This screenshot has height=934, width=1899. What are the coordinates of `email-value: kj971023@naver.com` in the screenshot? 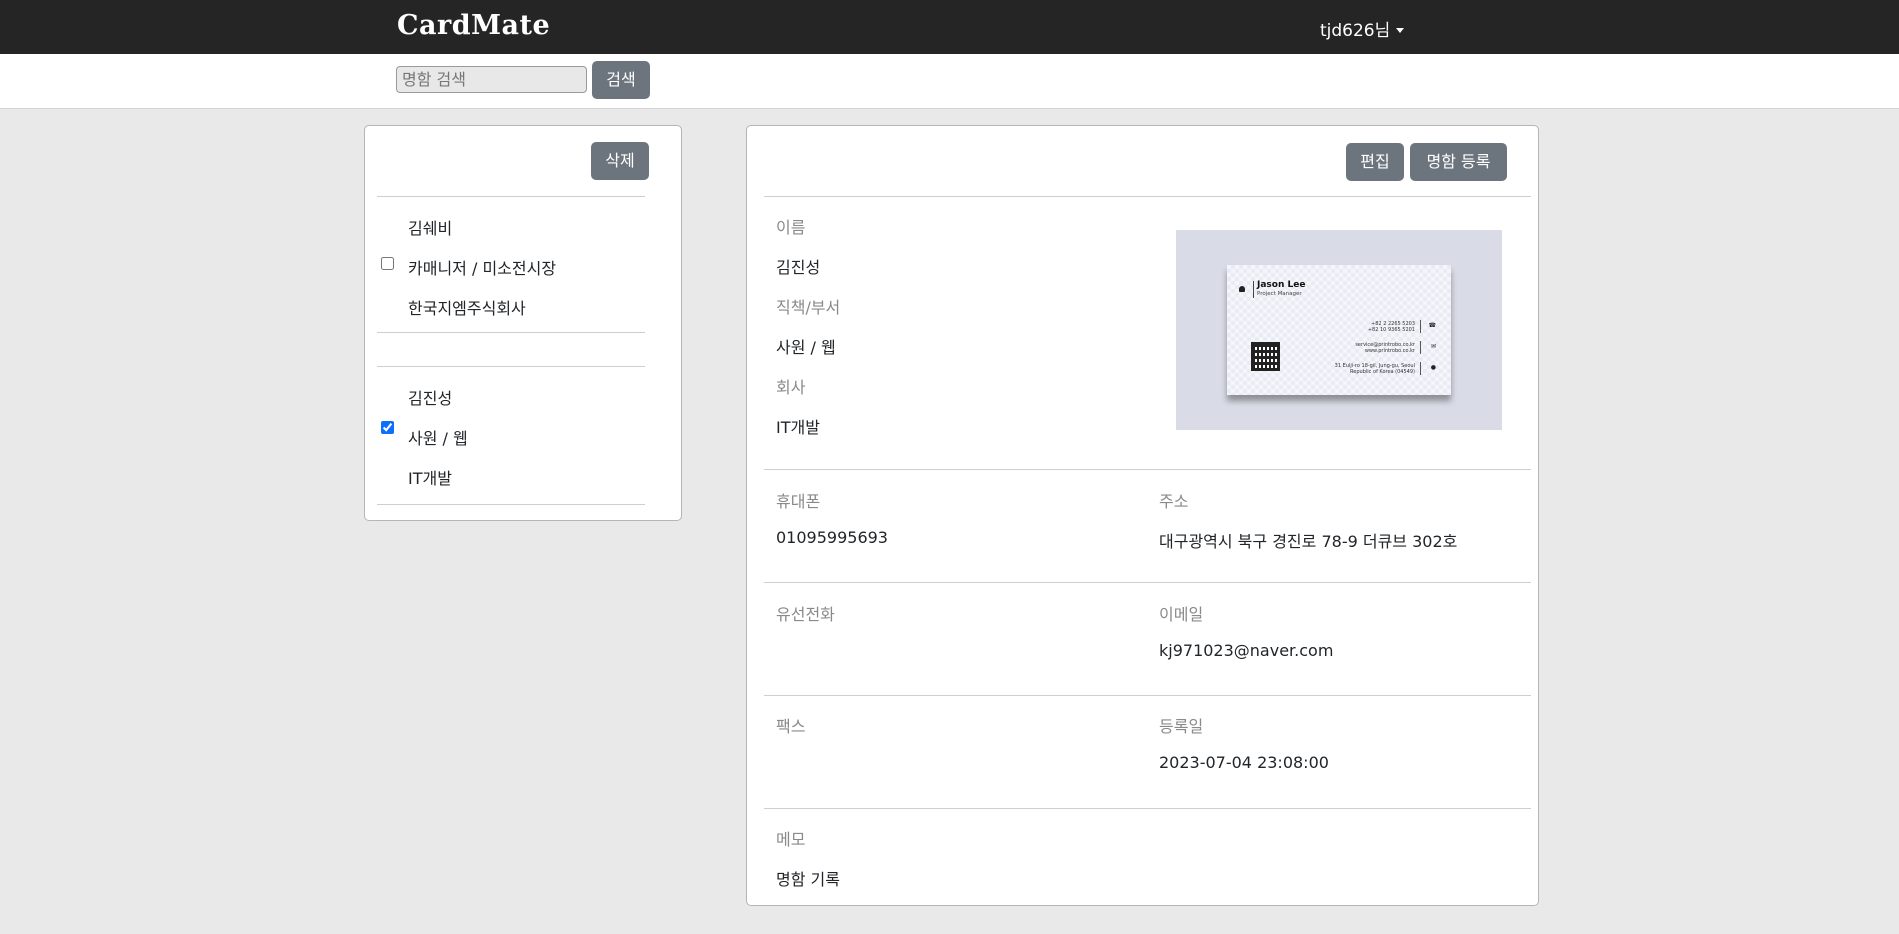 It's located at (1246, 650).